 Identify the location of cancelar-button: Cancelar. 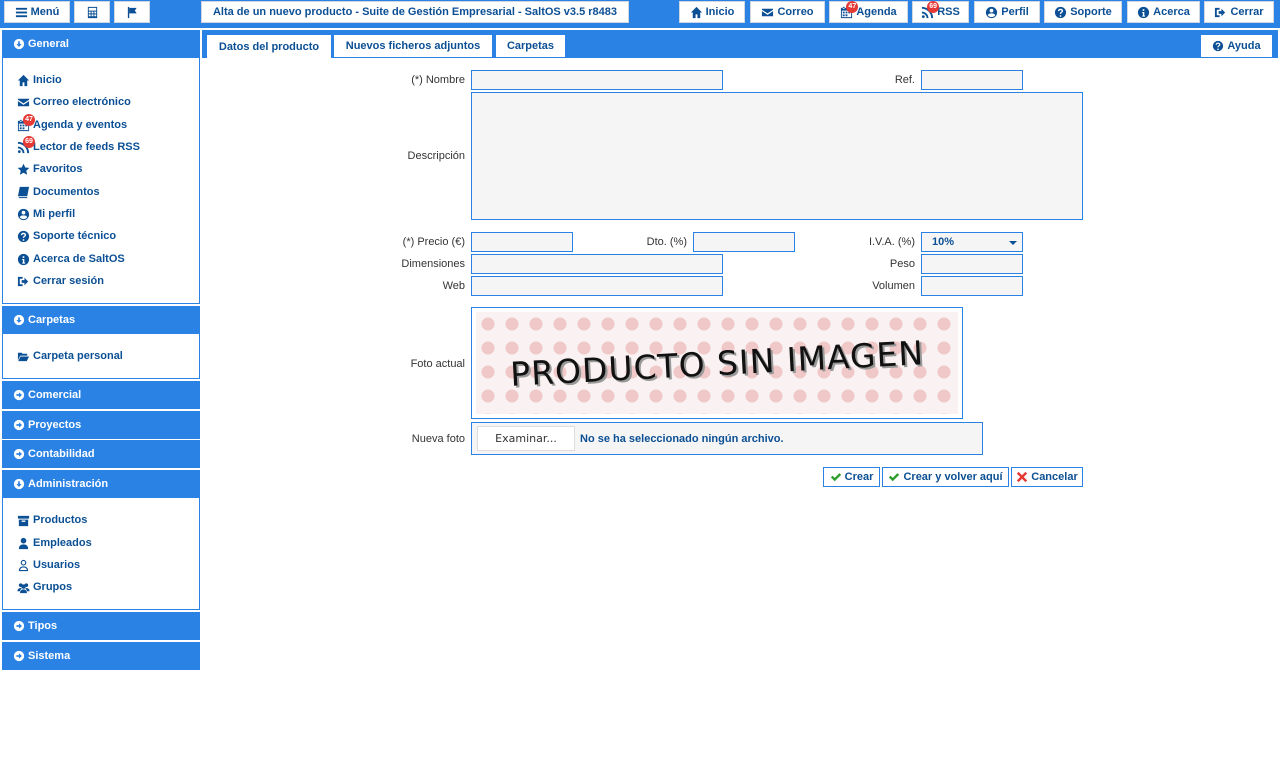
(1047, 477).